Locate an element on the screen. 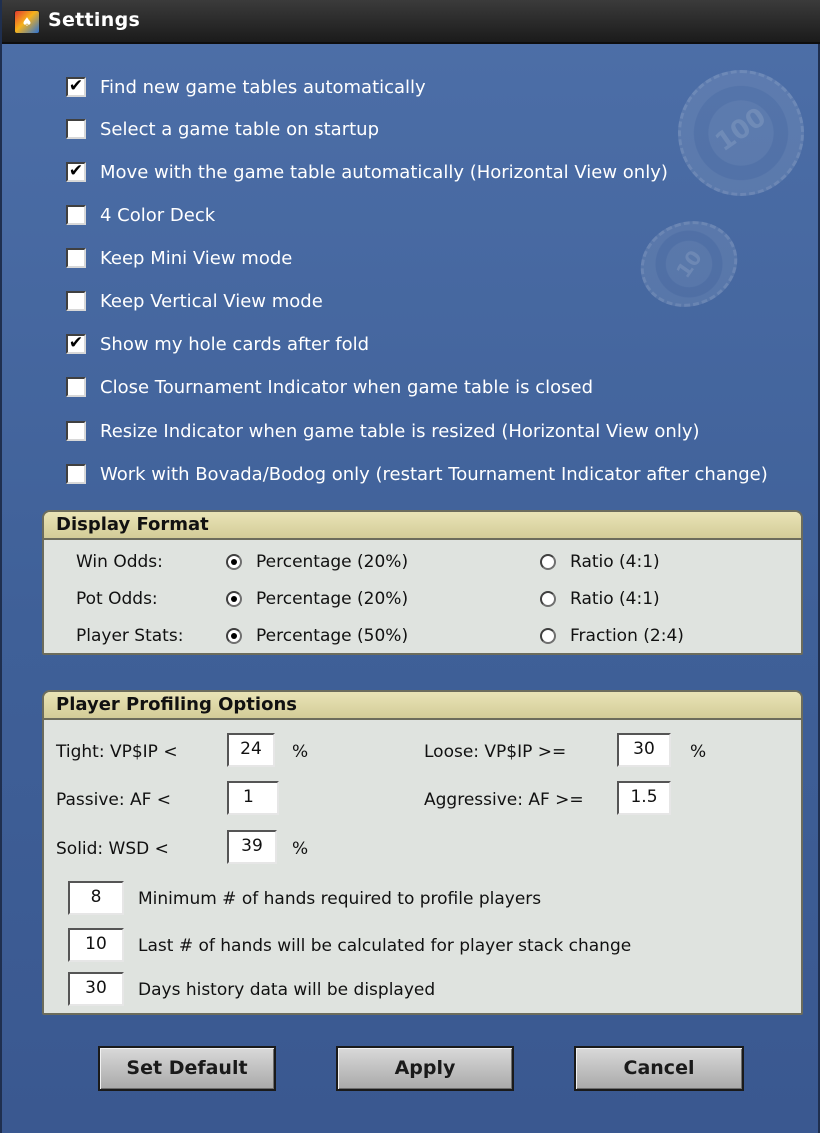 The image size is (820, 1133). solid-wsd-input: 39 is located at coordinates (252, 847).